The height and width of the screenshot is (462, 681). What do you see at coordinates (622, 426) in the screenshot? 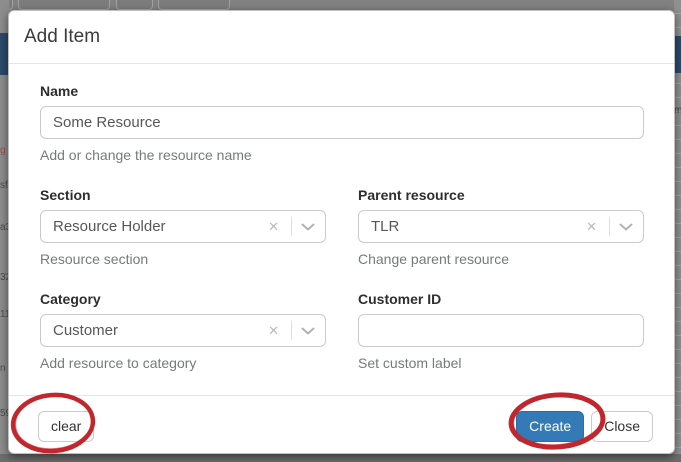
I see `close-button: Close` at bounding box center [622, 426].